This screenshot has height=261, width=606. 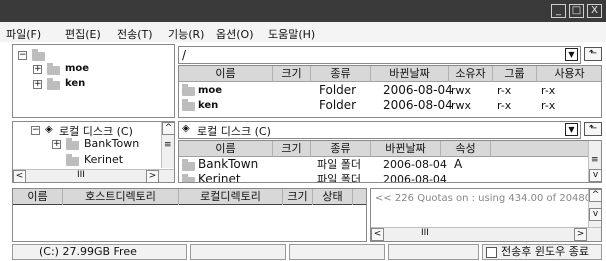 What do you see at coordinates (333, 197) in the screenshot?
I see `col-status: 상태` at bounding box center [333, 197].